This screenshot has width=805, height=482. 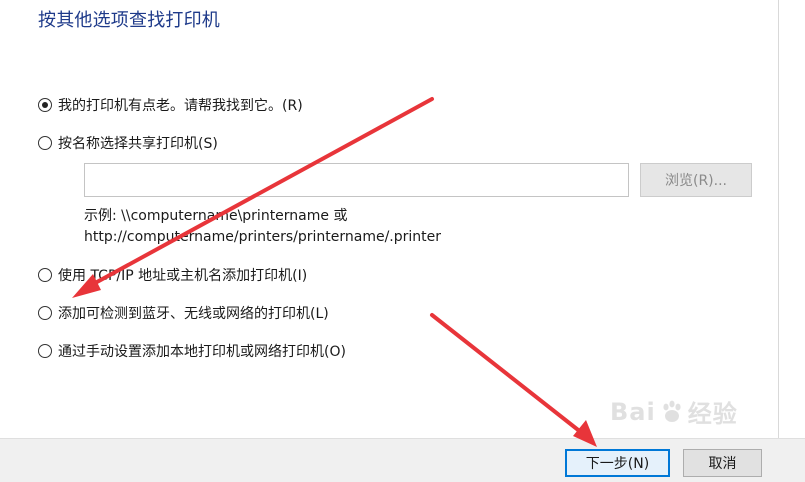 I want to click on option-bluetooth-wireless-network: 添加可检测到蓝牙、无线或网络的打印机(L), so click(x=183, y=313).